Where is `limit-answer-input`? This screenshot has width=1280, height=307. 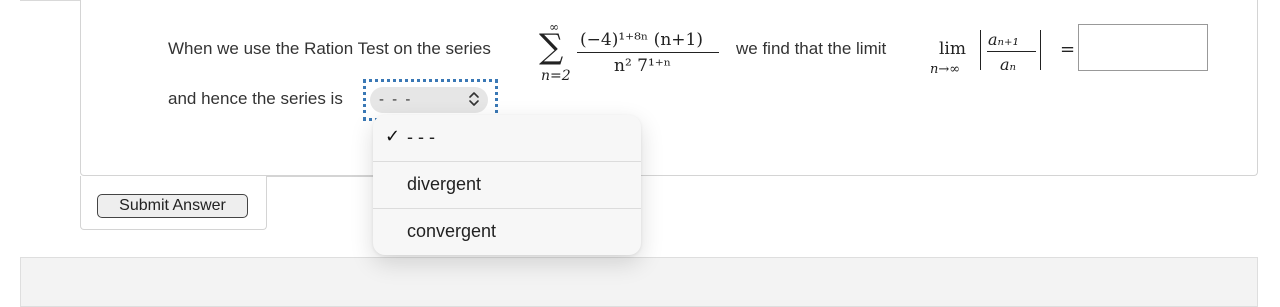 limit-answer-input is located at coordinates (1143, 47).